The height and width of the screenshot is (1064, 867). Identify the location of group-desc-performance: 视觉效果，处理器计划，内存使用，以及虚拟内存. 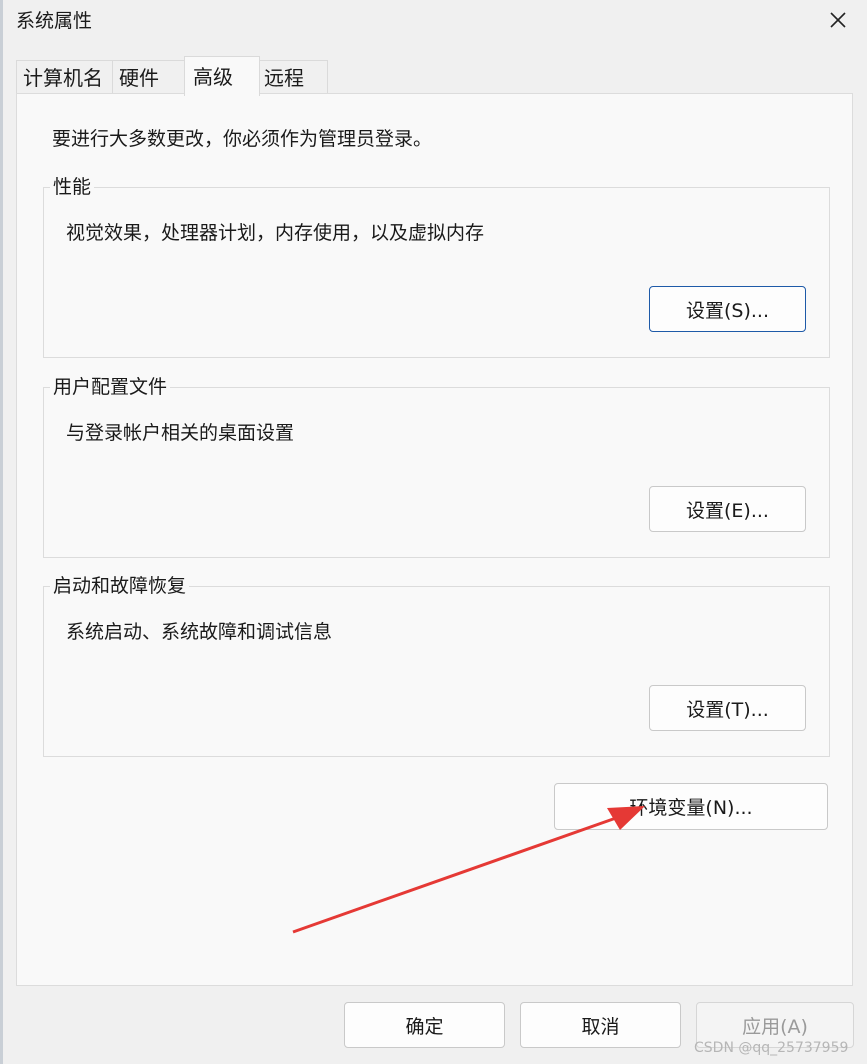
(275, 233).